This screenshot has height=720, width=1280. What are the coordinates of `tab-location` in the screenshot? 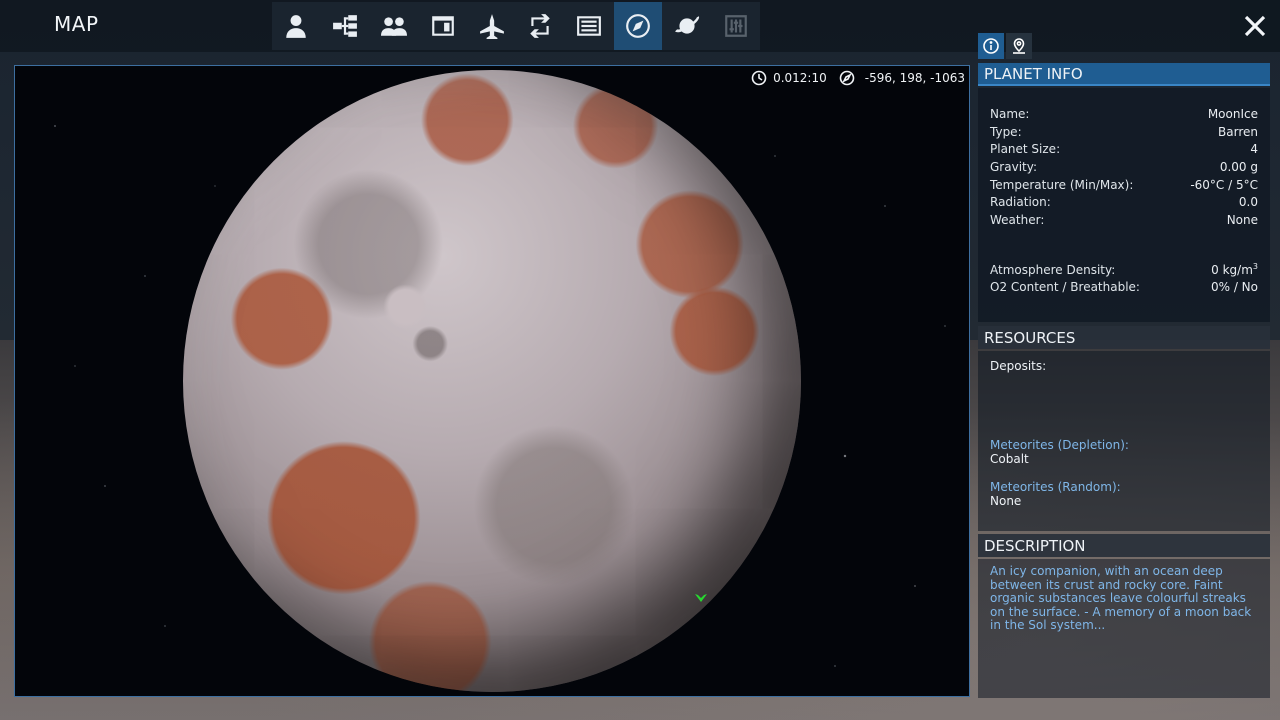 It's located at (1019, 46).